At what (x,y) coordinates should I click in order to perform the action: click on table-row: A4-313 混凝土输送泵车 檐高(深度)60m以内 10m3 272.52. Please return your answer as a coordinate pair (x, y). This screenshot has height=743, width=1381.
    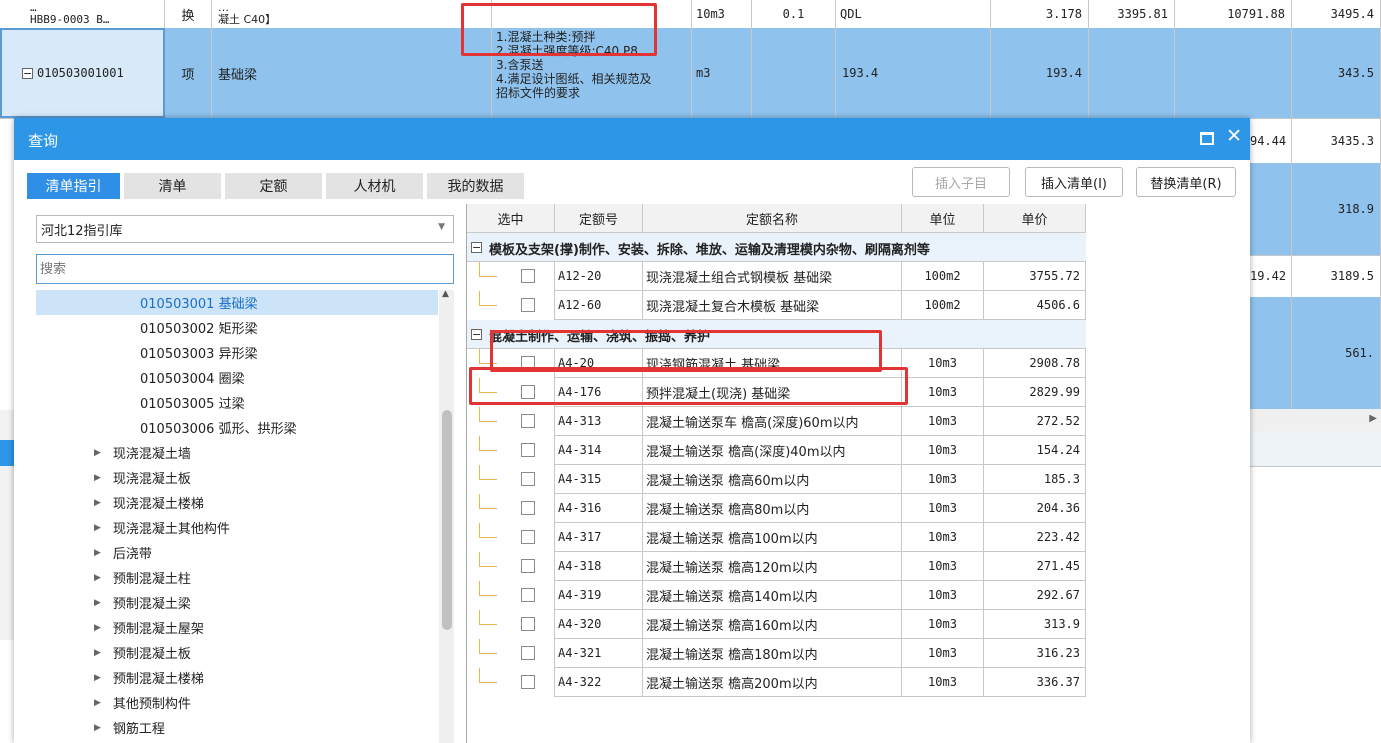
    Looking at the image, I should click on (776, 421).